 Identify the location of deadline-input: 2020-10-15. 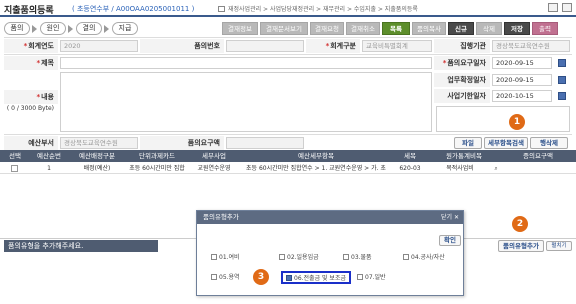
(522, 96).